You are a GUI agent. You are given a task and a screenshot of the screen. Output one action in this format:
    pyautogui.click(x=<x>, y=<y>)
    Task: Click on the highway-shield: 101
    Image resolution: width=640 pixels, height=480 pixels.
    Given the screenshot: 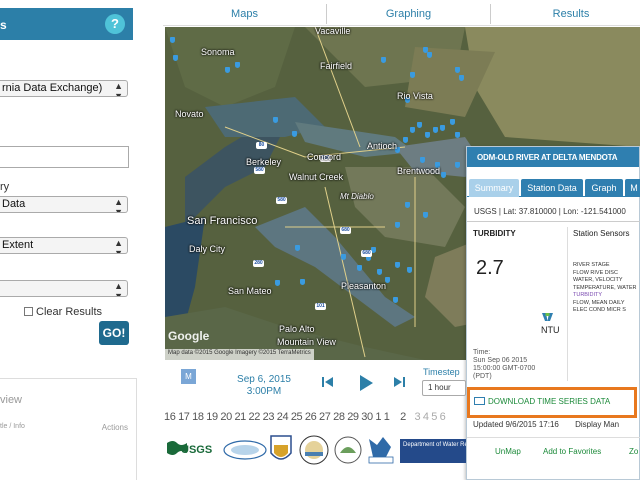 What is the action you would take?
    pyautogui.click(x=320, y=306)
    